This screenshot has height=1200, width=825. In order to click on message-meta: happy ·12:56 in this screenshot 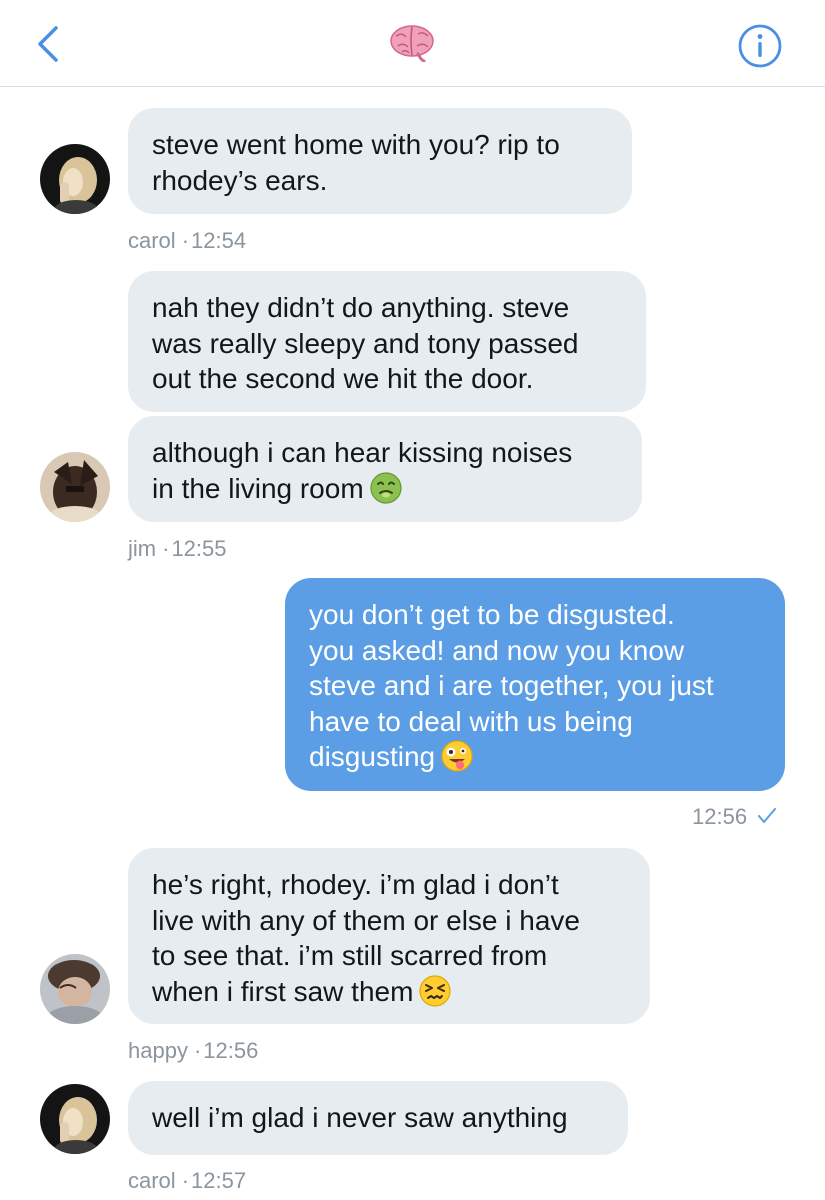, I will do `click(193, 1051)`.